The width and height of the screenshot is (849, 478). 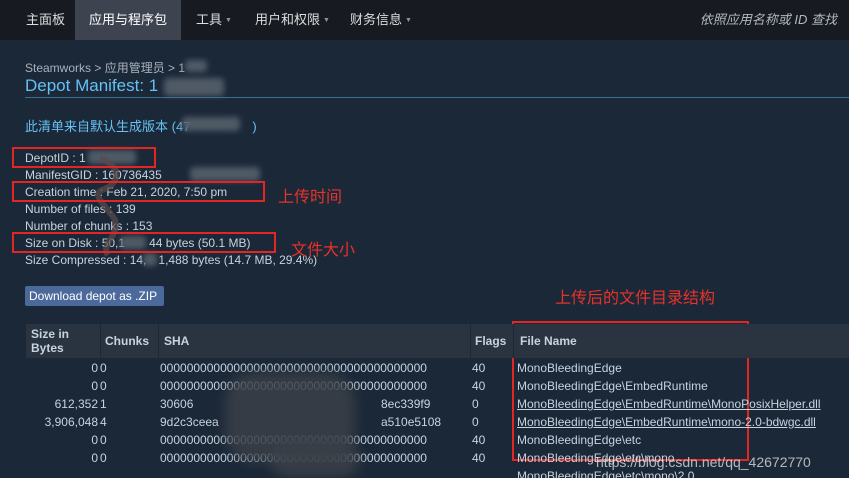 I want to click on build-version-text: 此清单来自默认生成版本 (47, so click(x=108, y=126).